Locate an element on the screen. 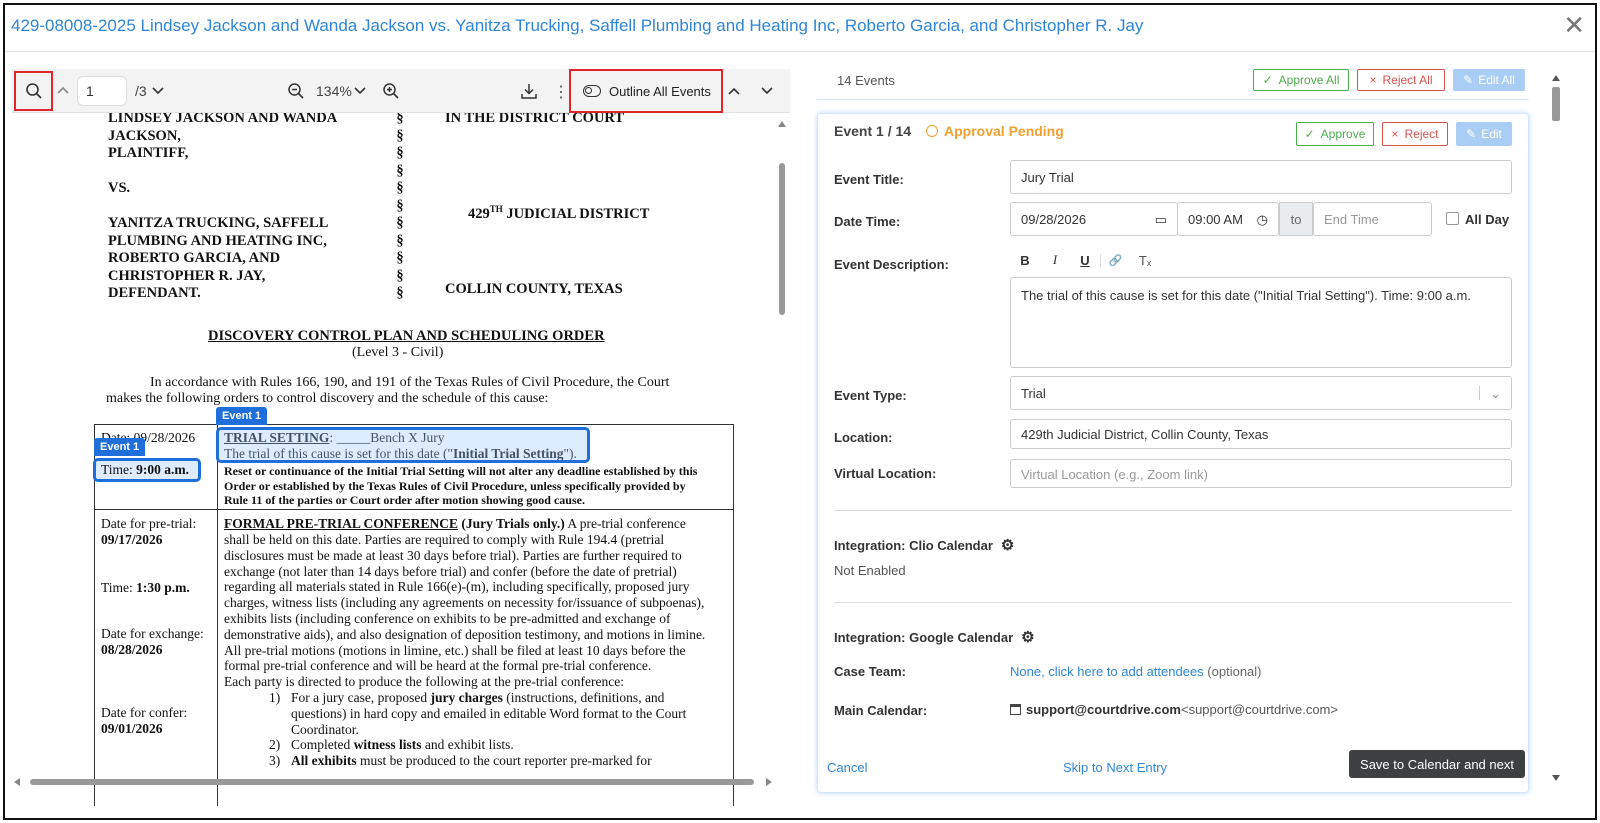  more-vertical-icon: ⋮ is located at coordinates (561, 92).